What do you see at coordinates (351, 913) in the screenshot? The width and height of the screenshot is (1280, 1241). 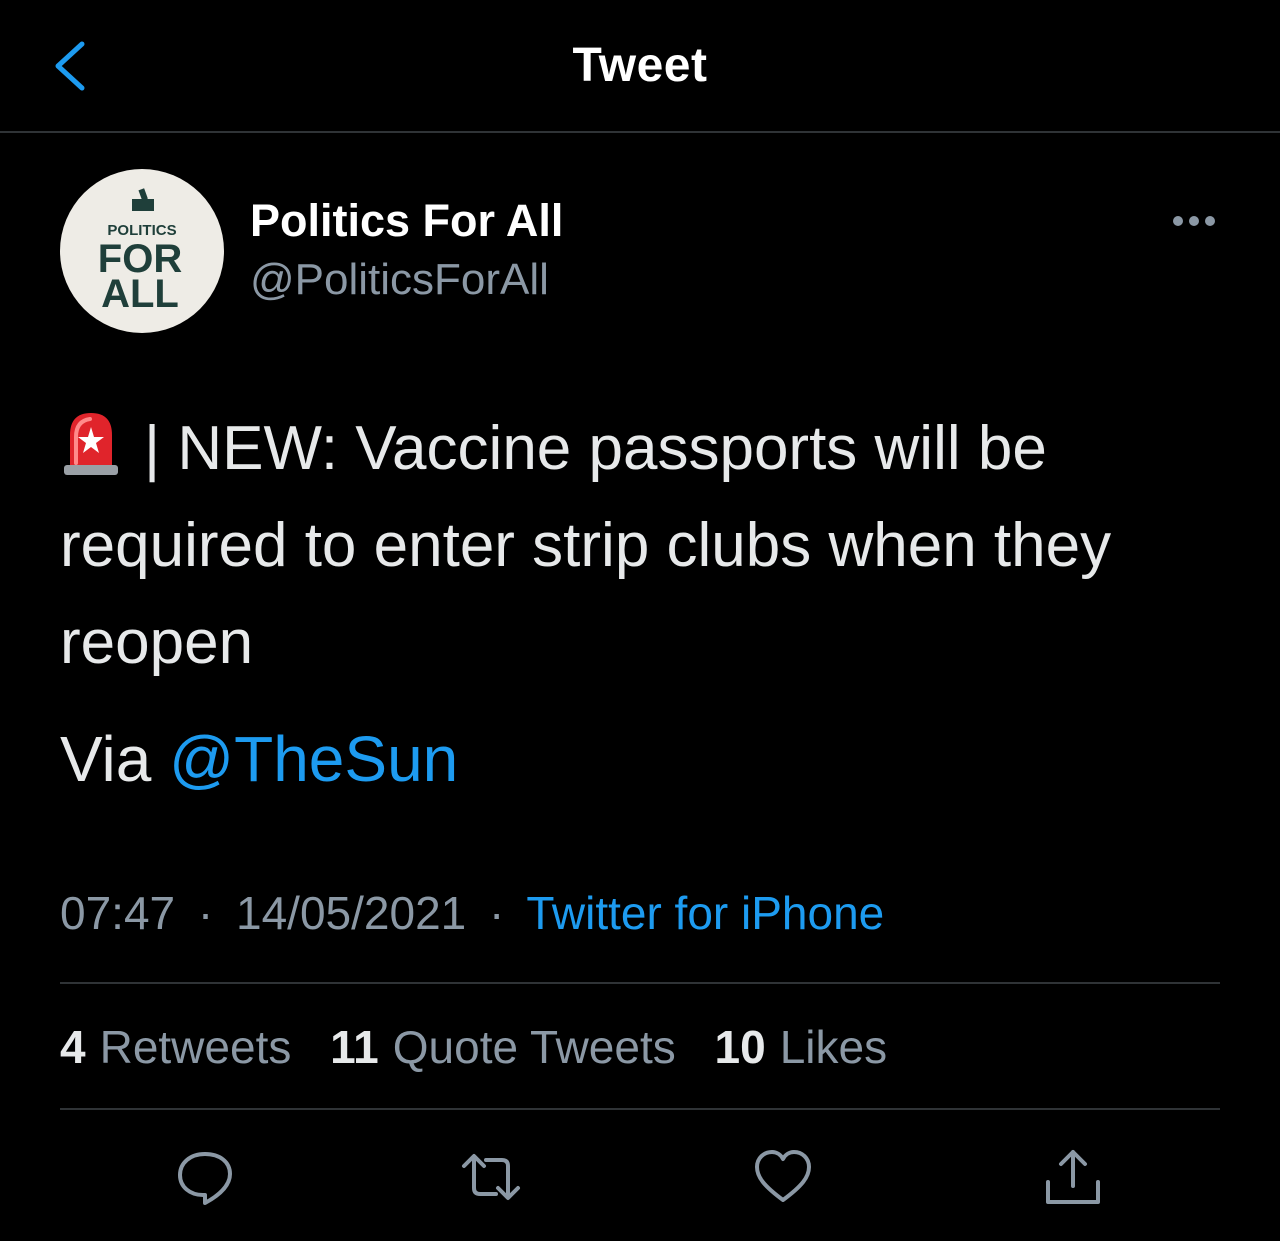 I see `tweet-date: 14/05/2021` at bounding box center [351, 913].